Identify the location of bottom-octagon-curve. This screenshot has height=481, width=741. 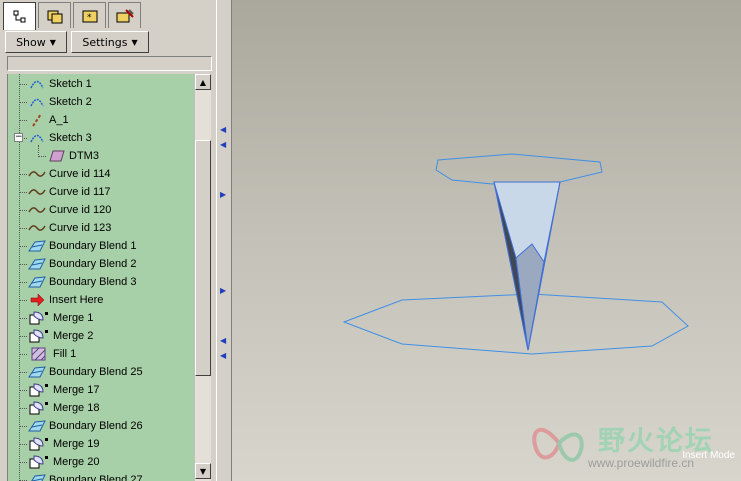
(515, 324).